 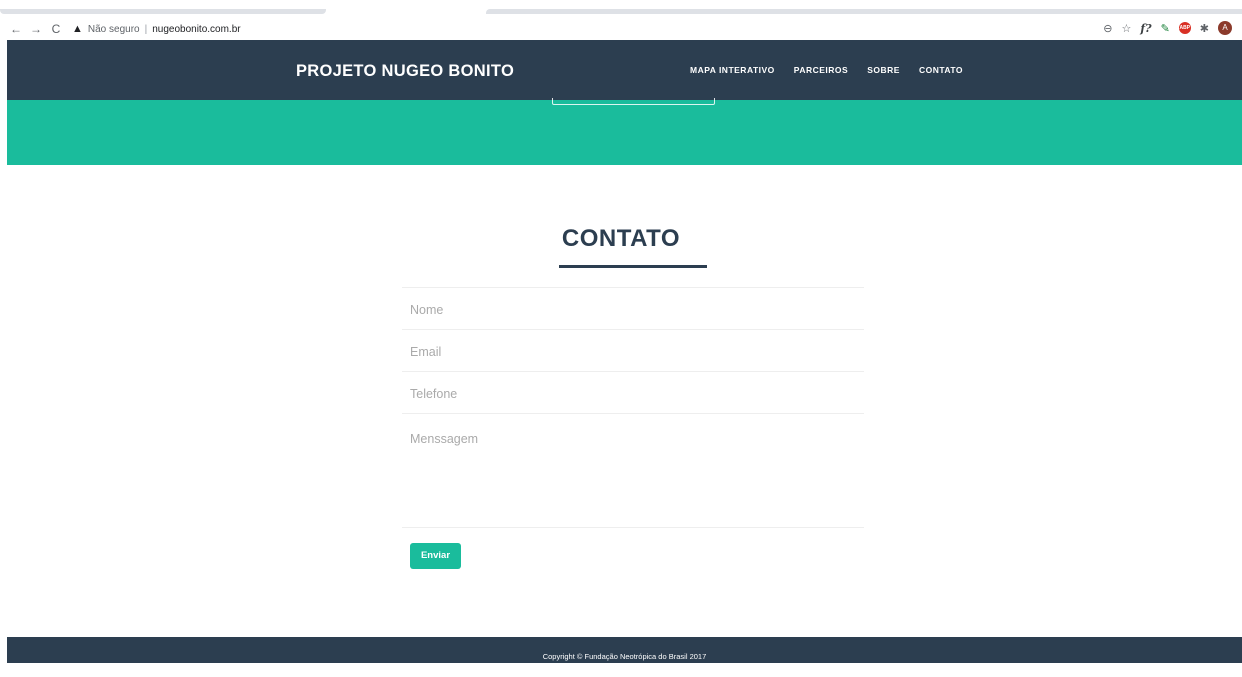 What do you see at coordinates (624, 131) in the screenshot?
I see `hero-band` at bounding box center [624, 131].